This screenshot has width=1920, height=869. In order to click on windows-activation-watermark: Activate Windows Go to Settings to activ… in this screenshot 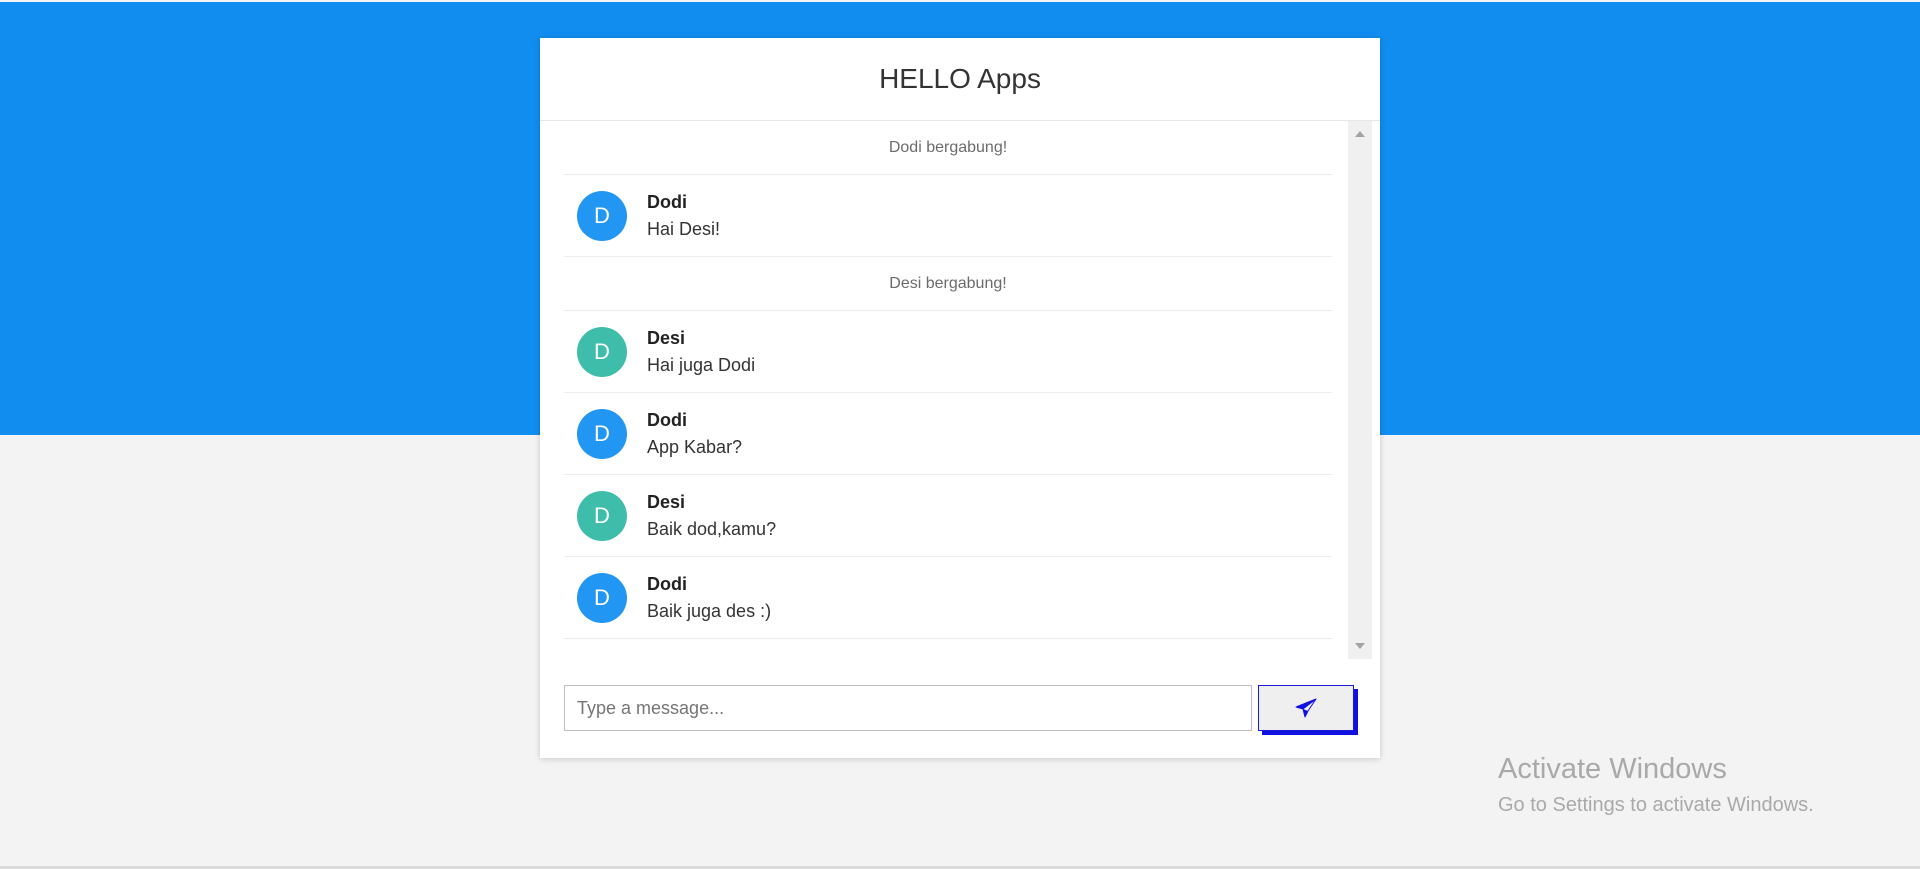, I will do `click(1656, 785)`.